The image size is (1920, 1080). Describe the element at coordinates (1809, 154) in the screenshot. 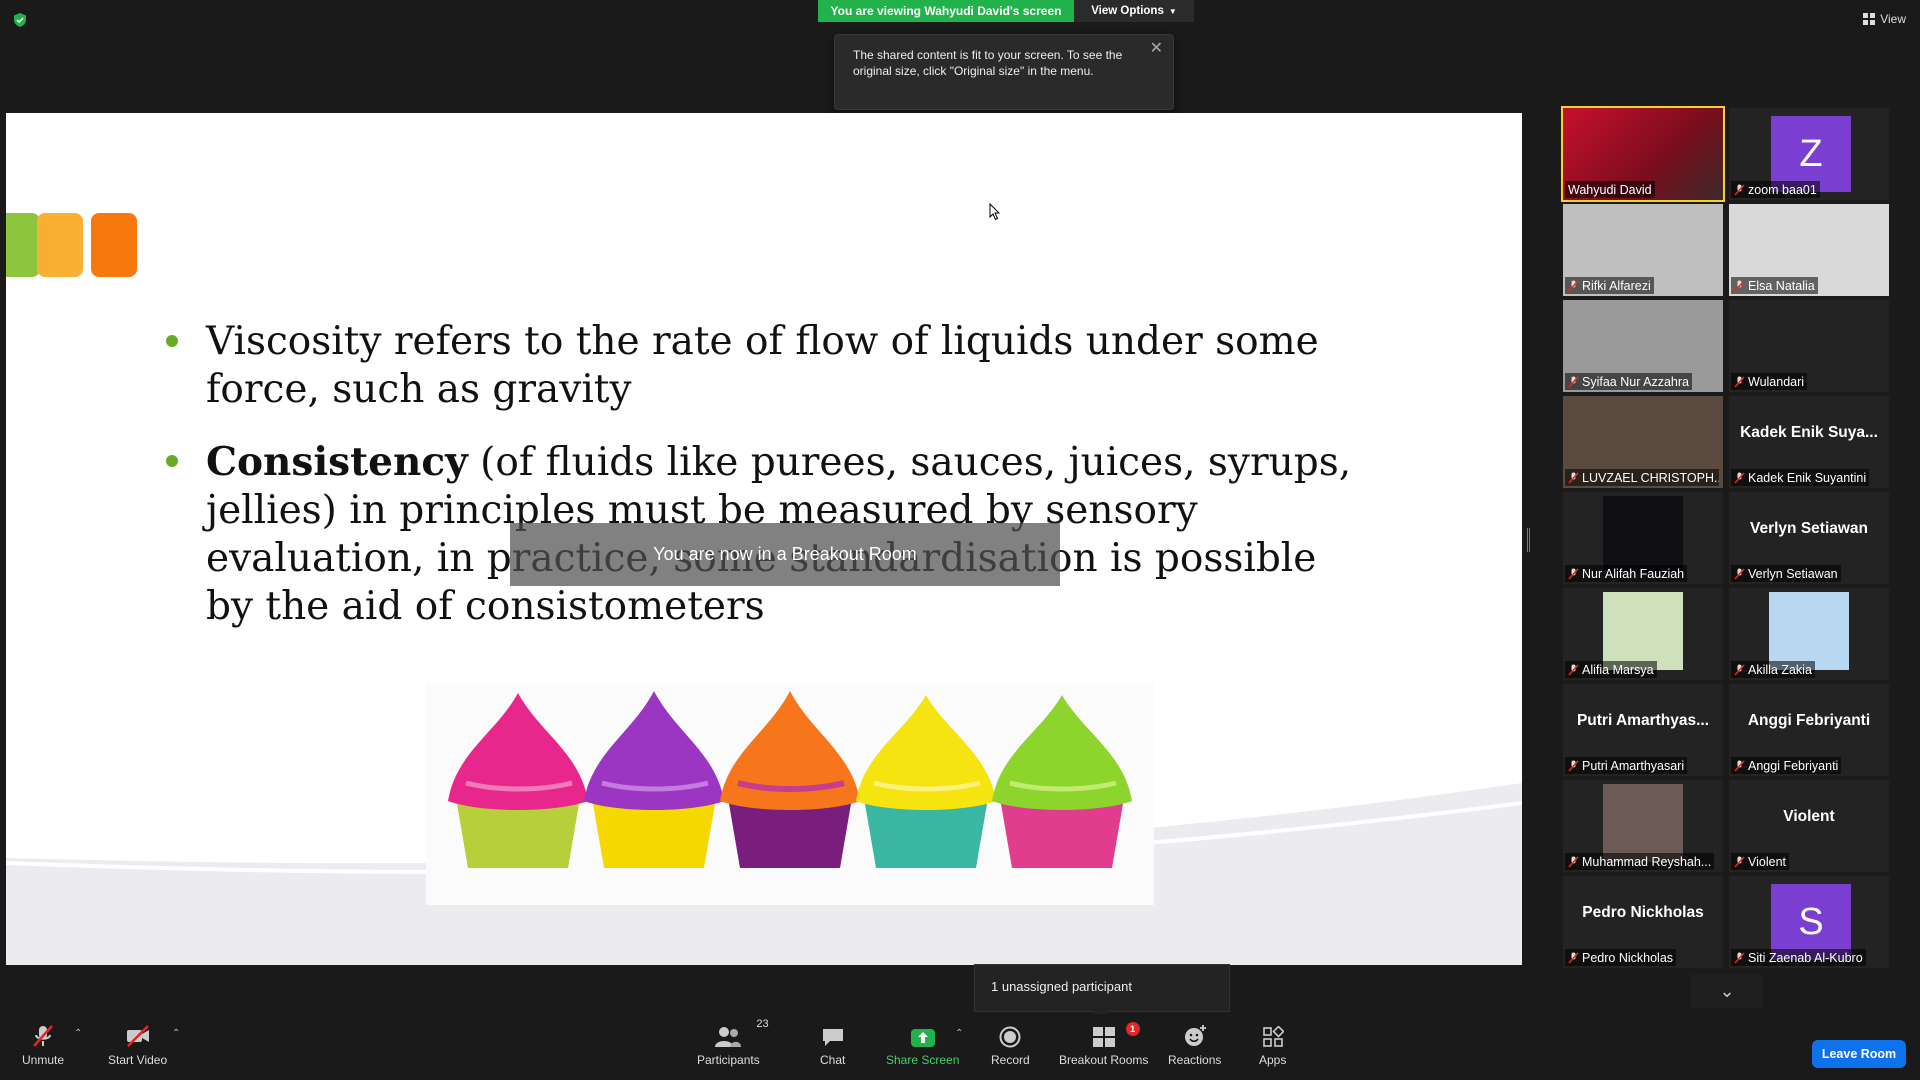

I see `participant-tile: Zzoom baa01` at that location.